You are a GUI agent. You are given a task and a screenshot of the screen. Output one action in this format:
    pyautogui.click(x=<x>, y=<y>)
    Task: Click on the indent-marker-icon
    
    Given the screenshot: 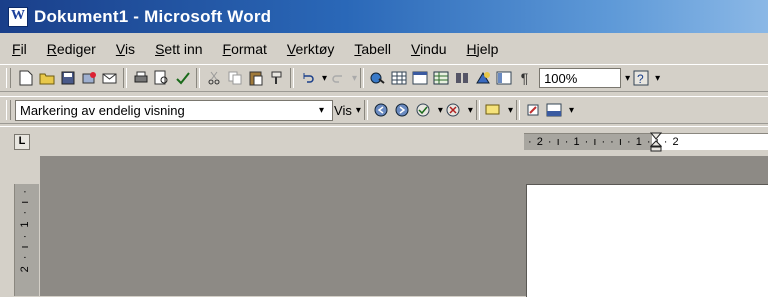 What is the action you would take?
    pyautogui.click(x=656, y=142)
    